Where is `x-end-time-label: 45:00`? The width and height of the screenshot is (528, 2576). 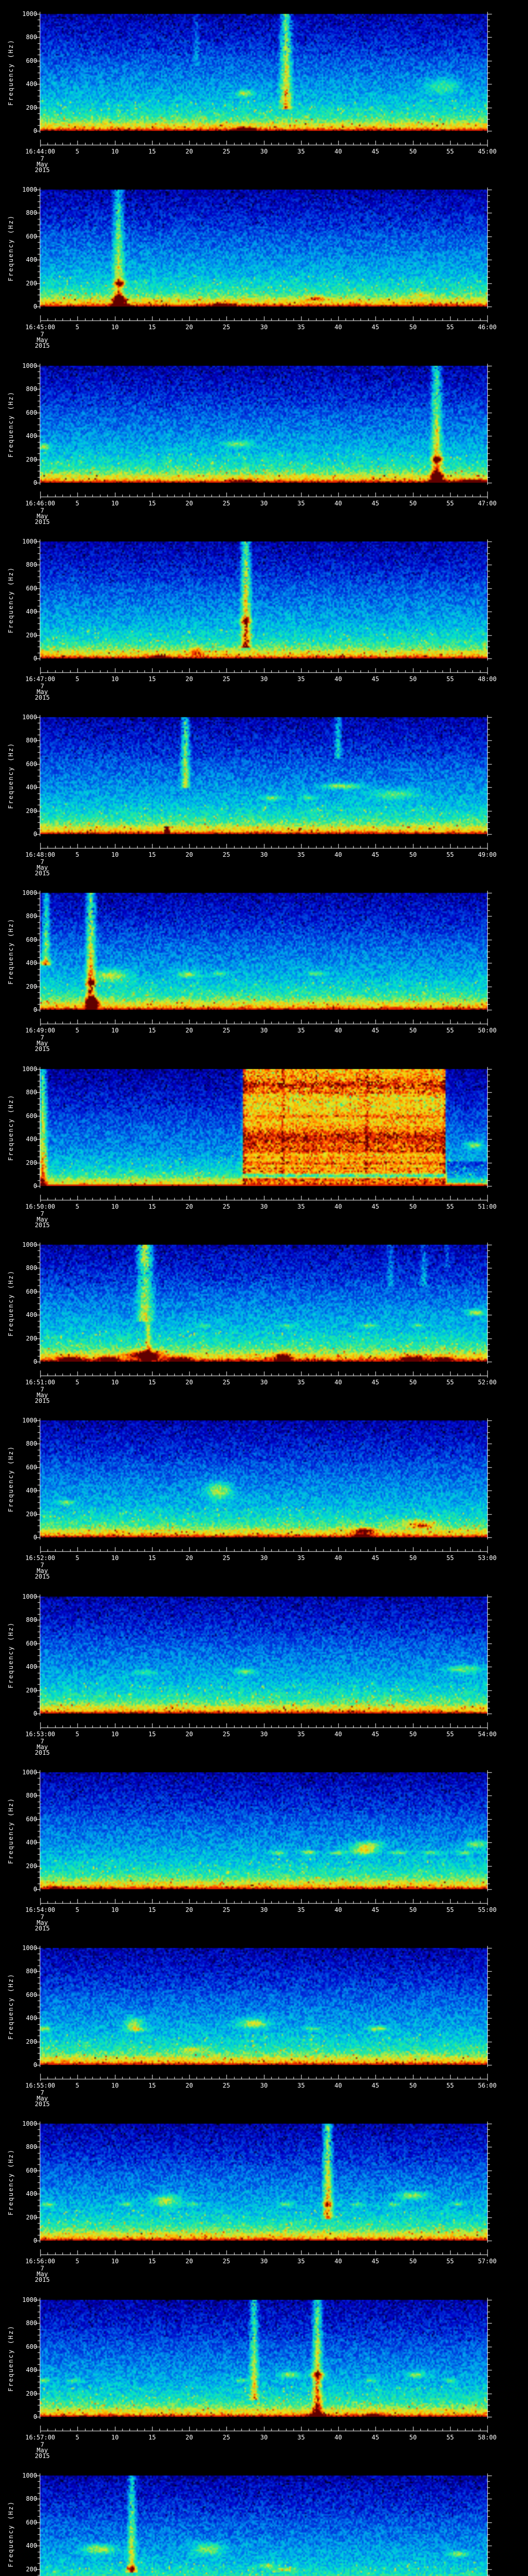
x-end-time-label: 45:00 is located at coordinates (487, 151).